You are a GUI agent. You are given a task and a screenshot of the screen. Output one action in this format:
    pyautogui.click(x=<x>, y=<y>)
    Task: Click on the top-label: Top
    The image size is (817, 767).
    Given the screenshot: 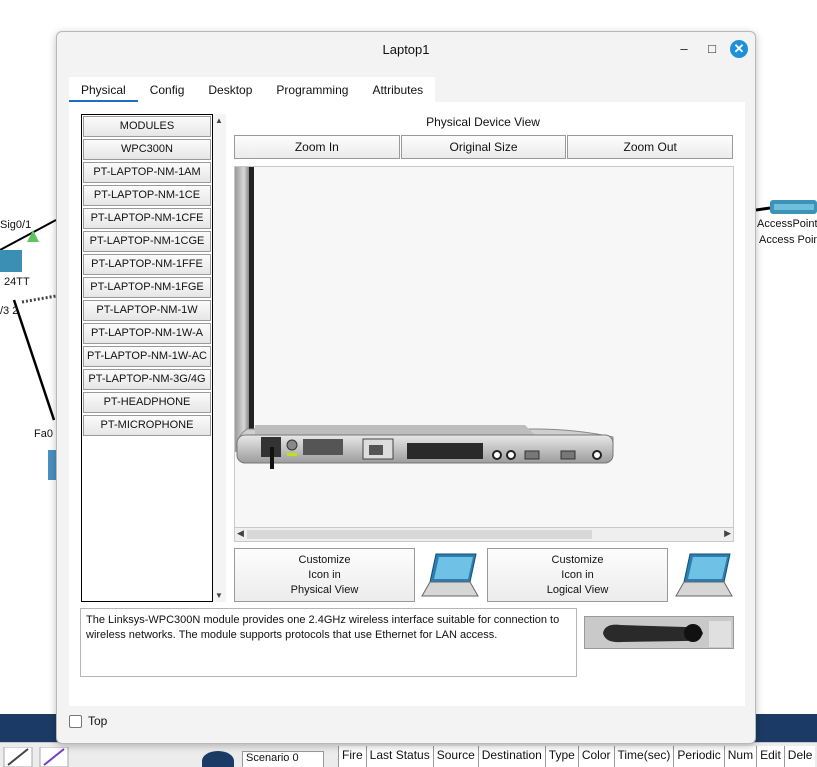 What is the action you would take?
    pyautogui.click(x=98, y=721)
    